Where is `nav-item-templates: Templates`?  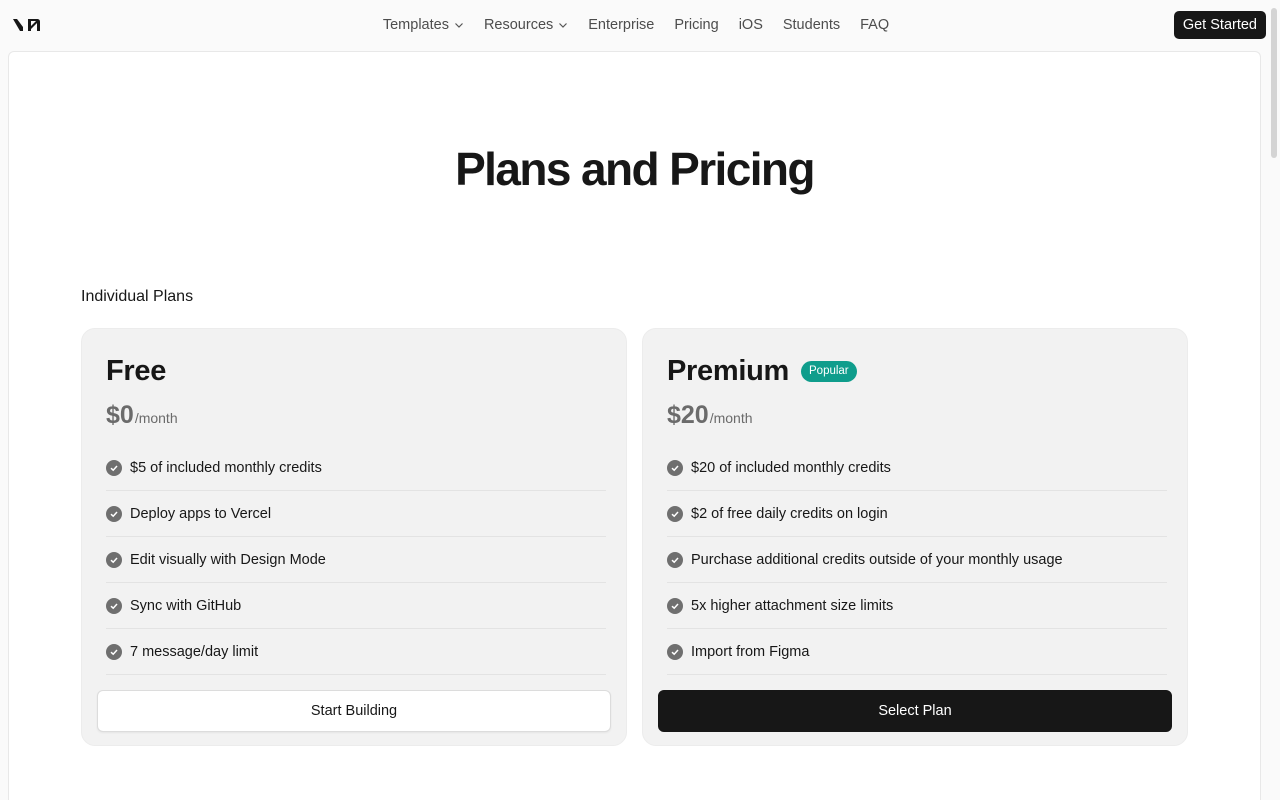 nav-item-templates: Templates is located at coordinates (423, 25).